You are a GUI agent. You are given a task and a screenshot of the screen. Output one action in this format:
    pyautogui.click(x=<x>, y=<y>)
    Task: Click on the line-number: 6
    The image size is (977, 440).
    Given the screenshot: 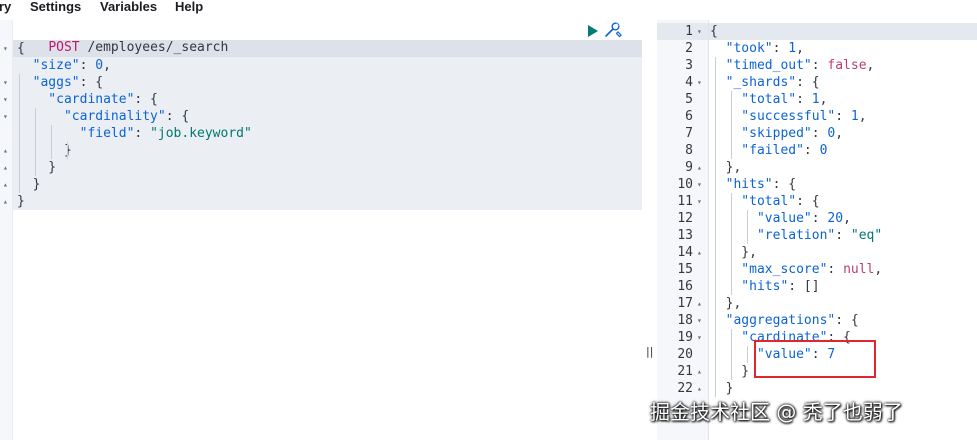 What is the action you would take?
    pyautogui.click(x=689, y=116)
    